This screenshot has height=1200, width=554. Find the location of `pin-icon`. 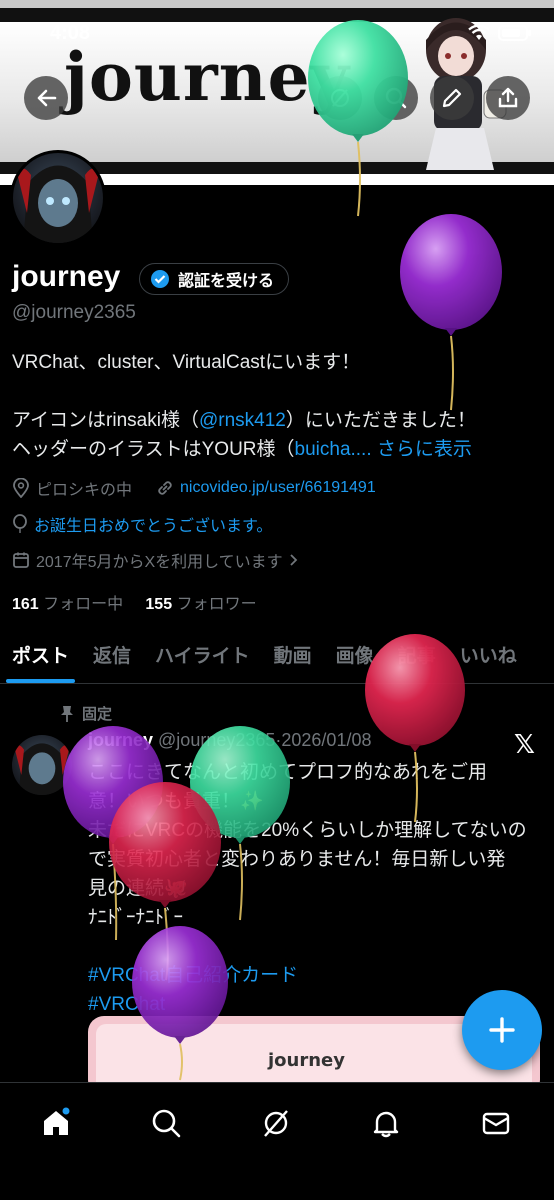

pin-icon is located at coordinates (67, 713).